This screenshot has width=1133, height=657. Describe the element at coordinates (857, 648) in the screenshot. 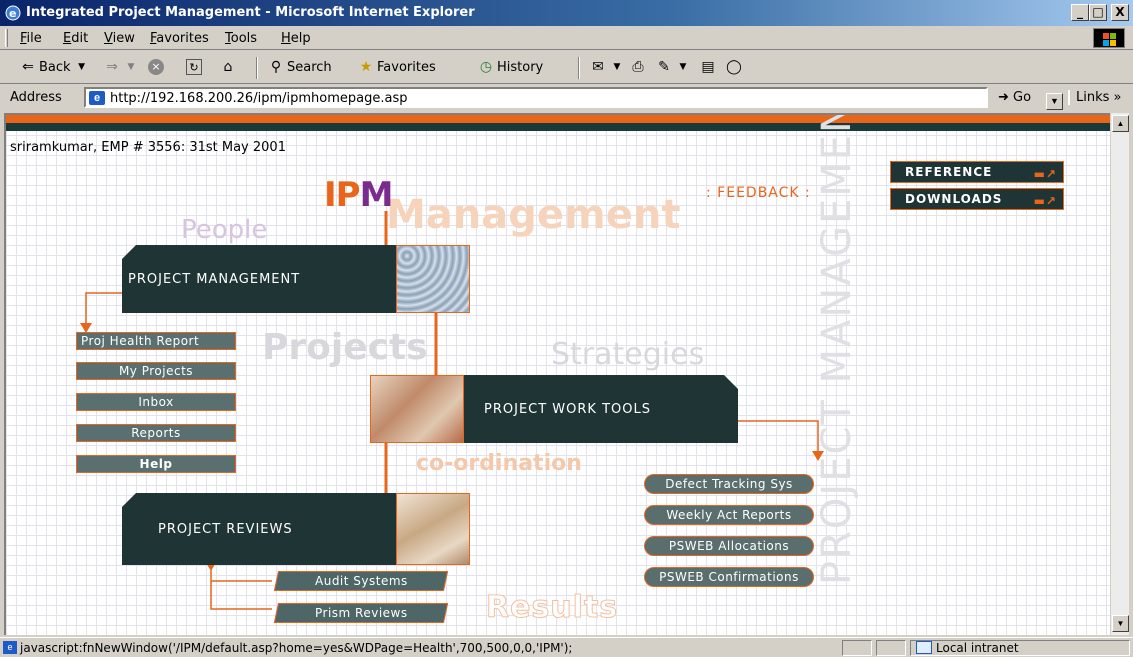

I see `status-cell` at that location.